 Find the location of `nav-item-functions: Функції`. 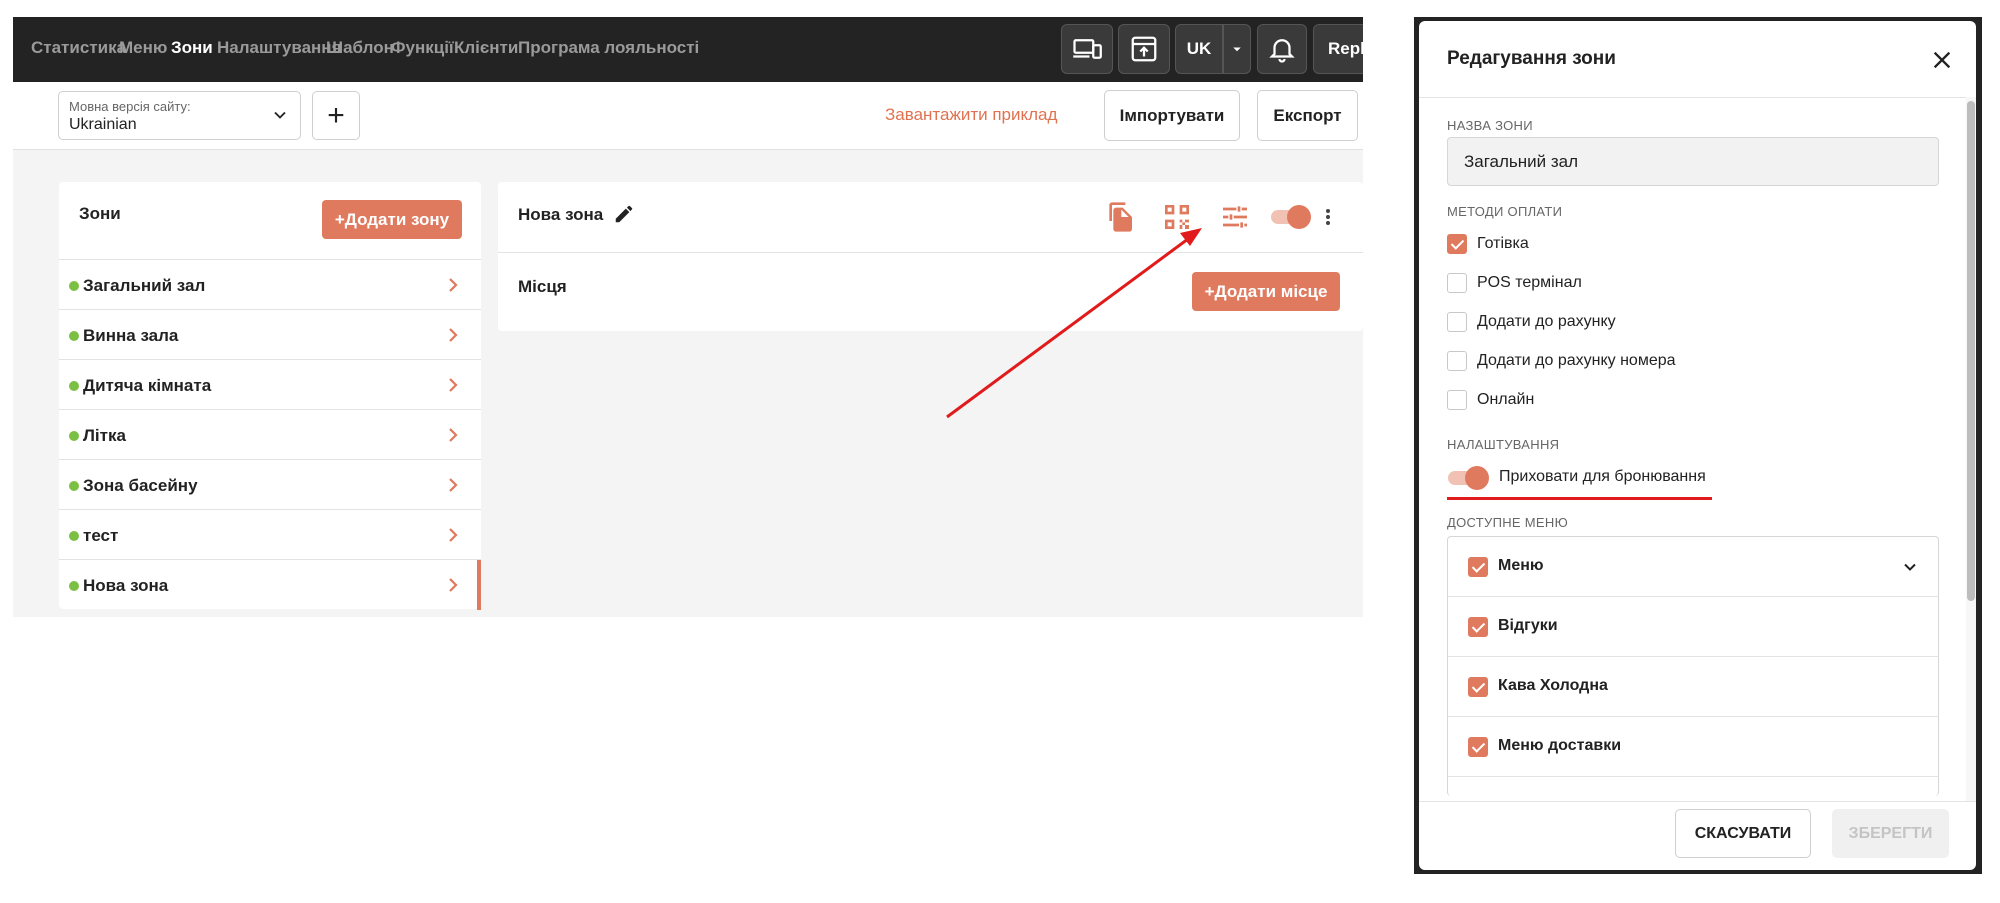

nav-item-functions: Функції is located at coordinates (422, 48).